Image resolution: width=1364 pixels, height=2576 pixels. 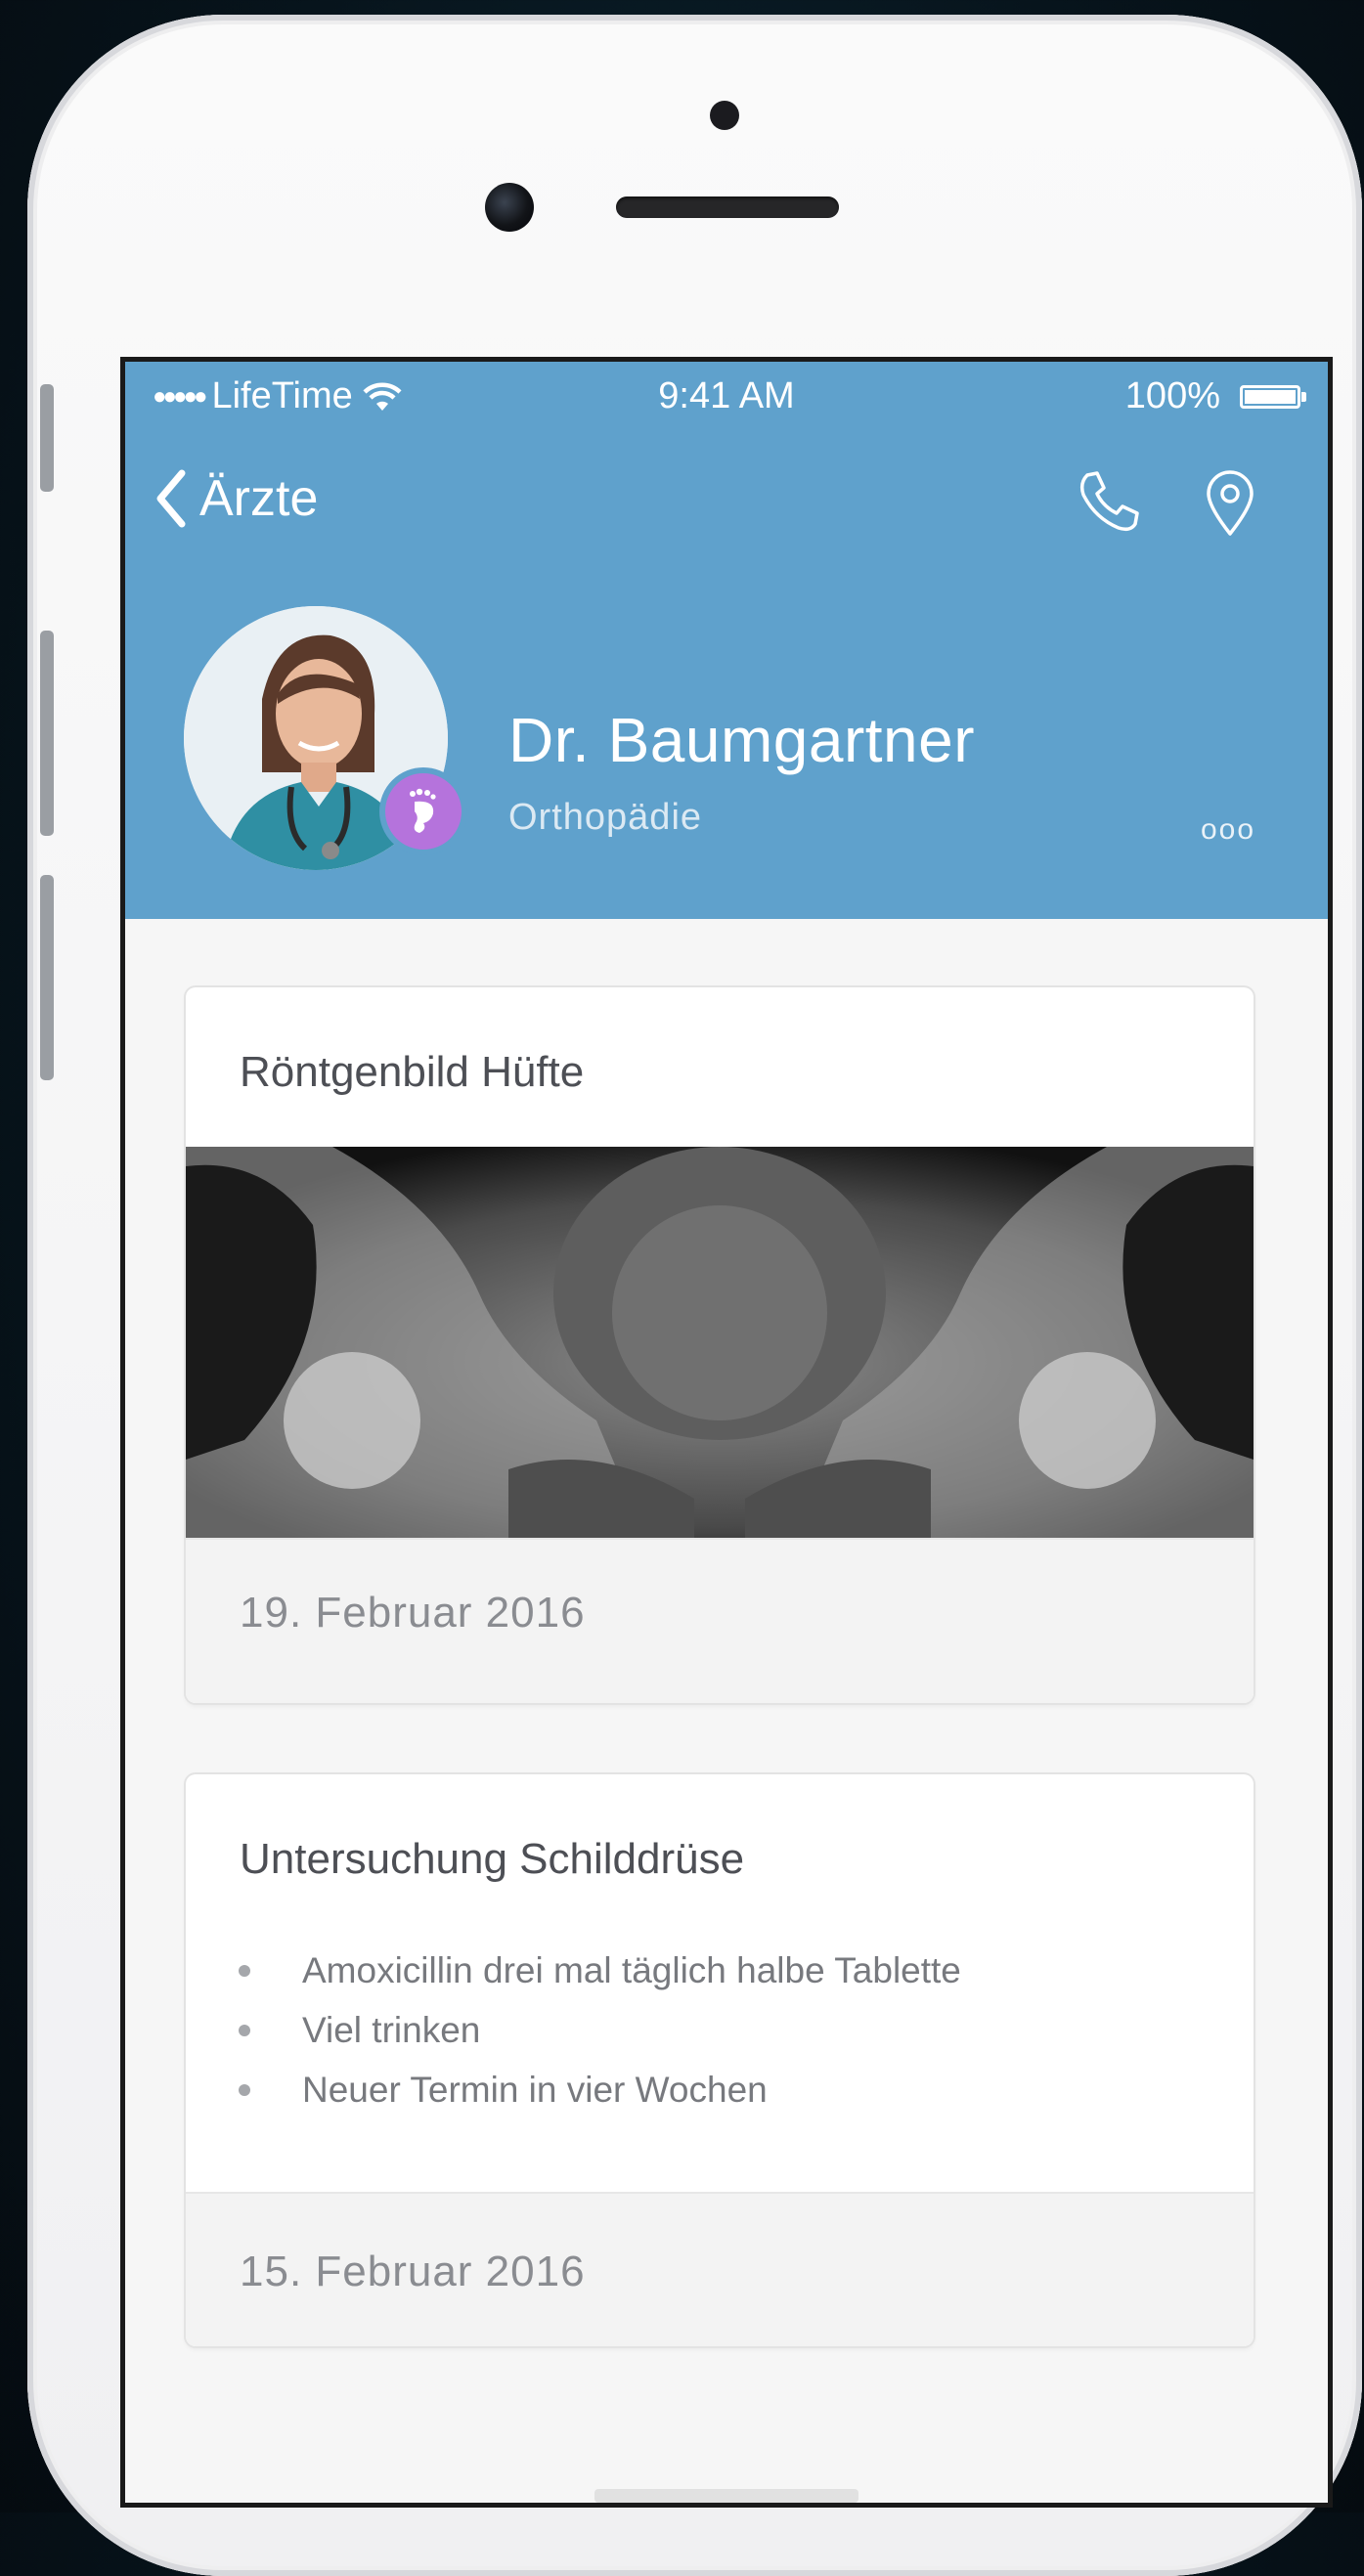 I want to click on battery-cap, so click(x=1303, y=397).